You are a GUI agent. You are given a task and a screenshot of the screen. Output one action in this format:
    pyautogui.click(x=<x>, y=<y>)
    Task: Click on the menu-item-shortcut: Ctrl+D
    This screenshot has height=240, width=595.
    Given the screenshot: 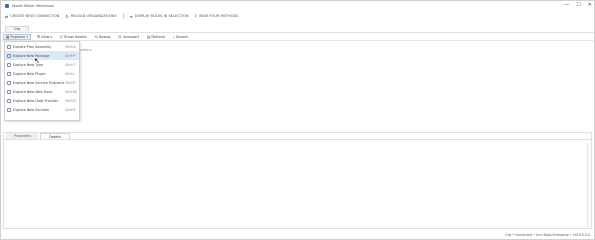 What is the action you would take?
    pyautogui.click(x=70, y=100)
    